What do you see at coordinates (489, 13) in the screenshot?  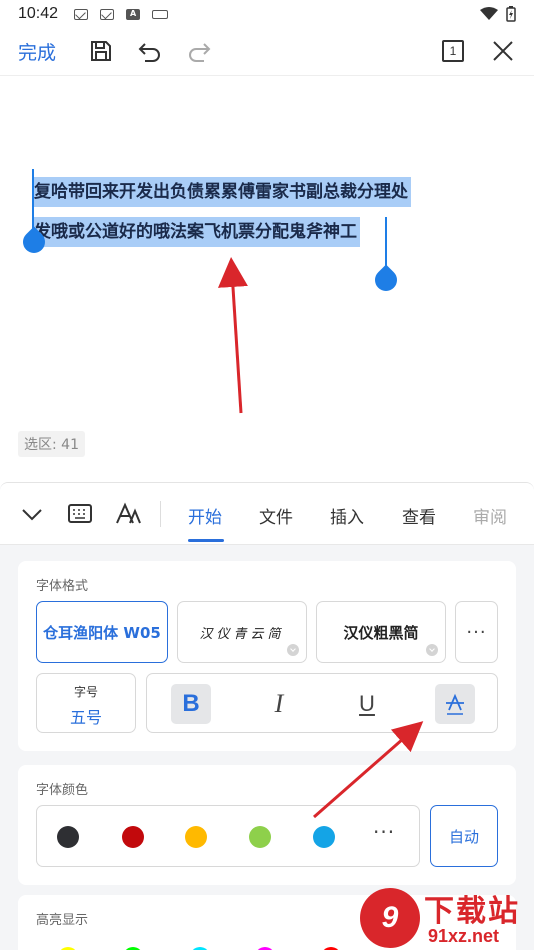 I see `wifi-icon` at bounding box center [489, 13].